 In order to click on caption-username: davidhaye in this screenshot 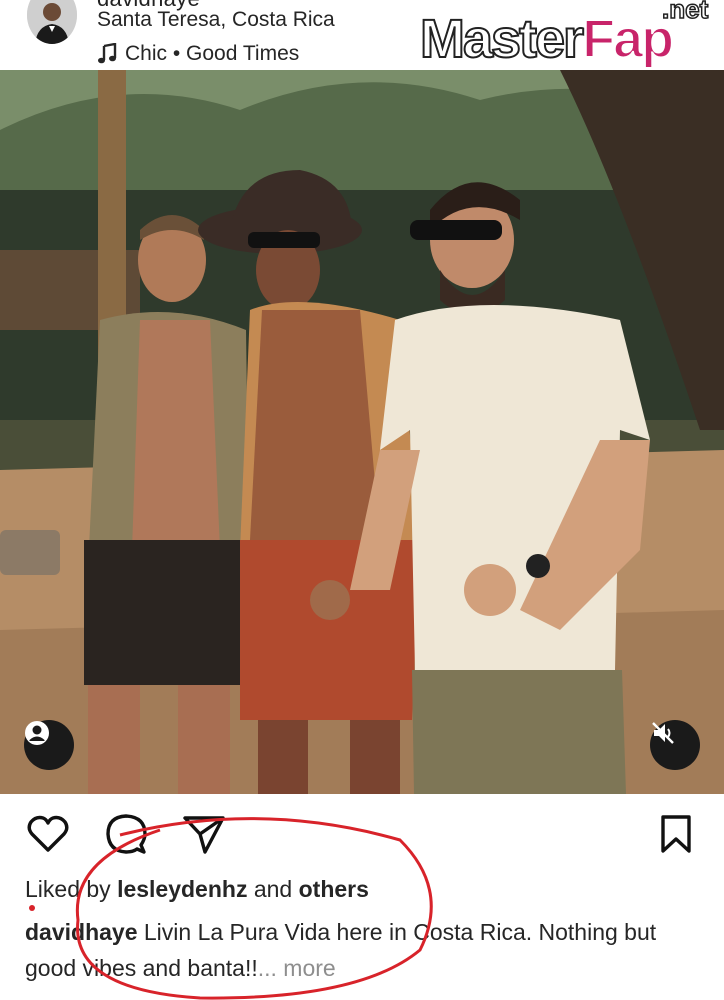, I will do `click(81, 932)`.